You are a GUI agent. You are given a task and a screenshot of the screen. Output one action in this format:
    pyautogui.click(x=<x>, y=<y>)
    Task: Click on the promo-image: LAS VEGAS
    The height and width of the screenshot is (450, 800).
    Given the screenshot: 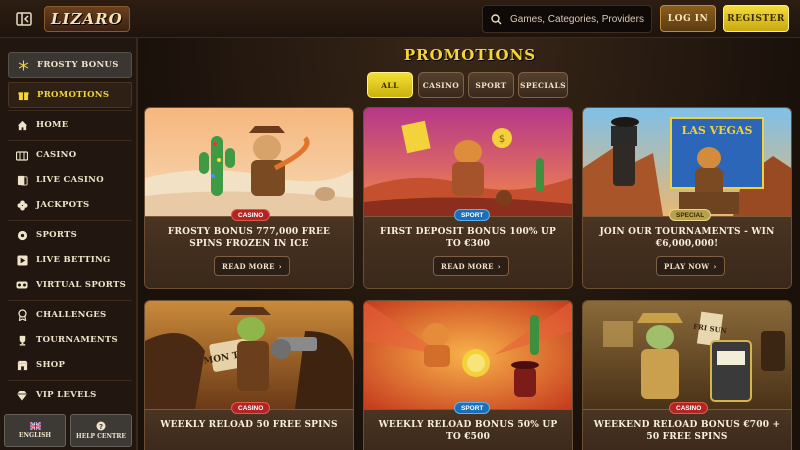 What is the action you would take?
    pyautogui.click(x=687, y=162)
    